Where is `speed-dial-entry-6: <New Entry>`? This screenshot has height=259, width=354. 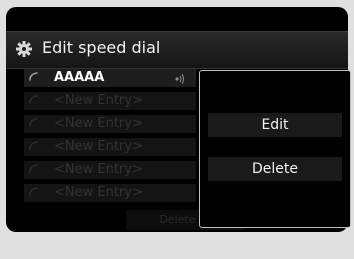 speed-dial-entry-6: <New Entry> is located at coordinates (110, 193).